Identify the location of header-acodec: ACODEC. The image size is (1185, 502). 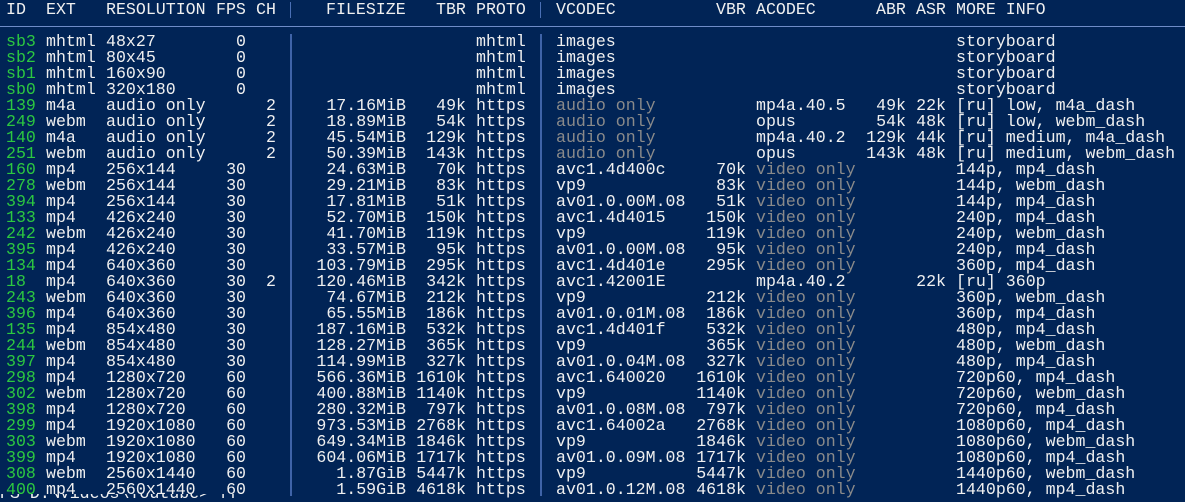
(786, 9).